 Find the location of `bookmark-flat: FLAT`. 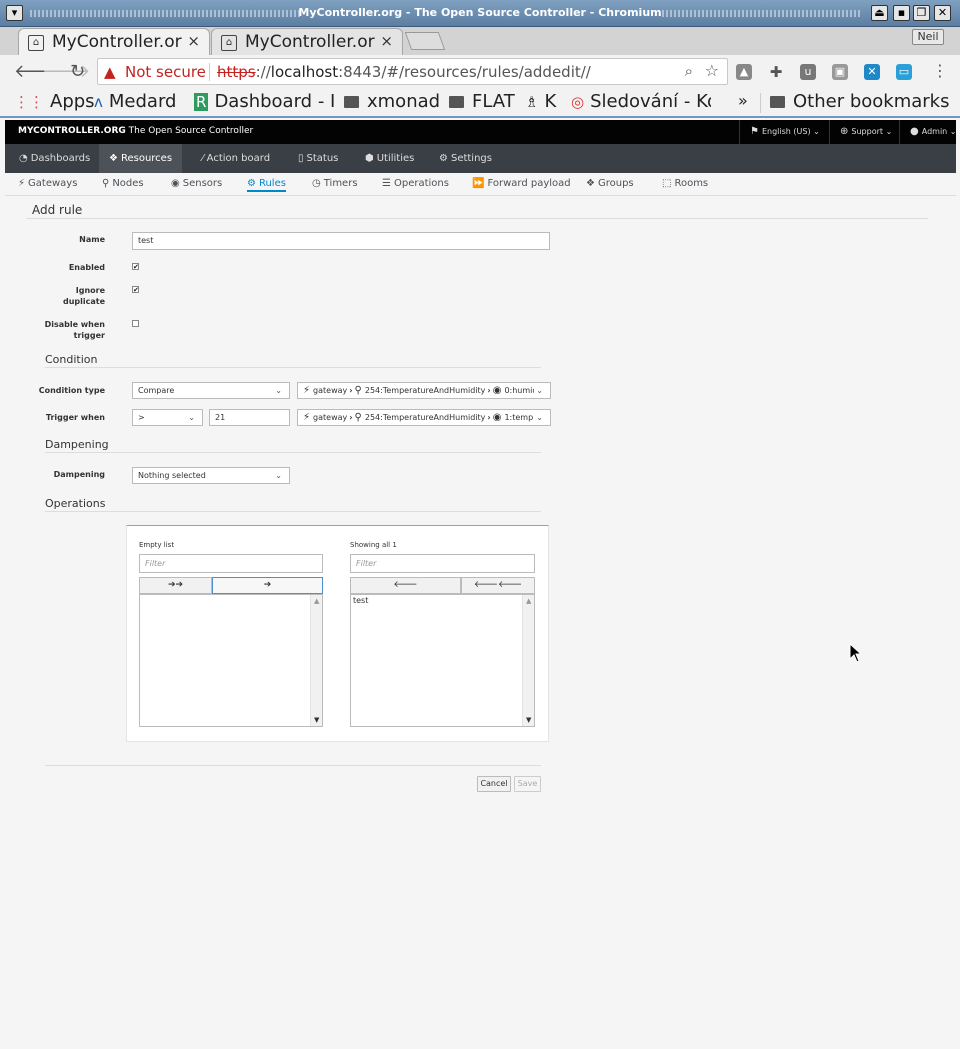

bookmark-flat: FLAT is located at coordinates (482, 101).